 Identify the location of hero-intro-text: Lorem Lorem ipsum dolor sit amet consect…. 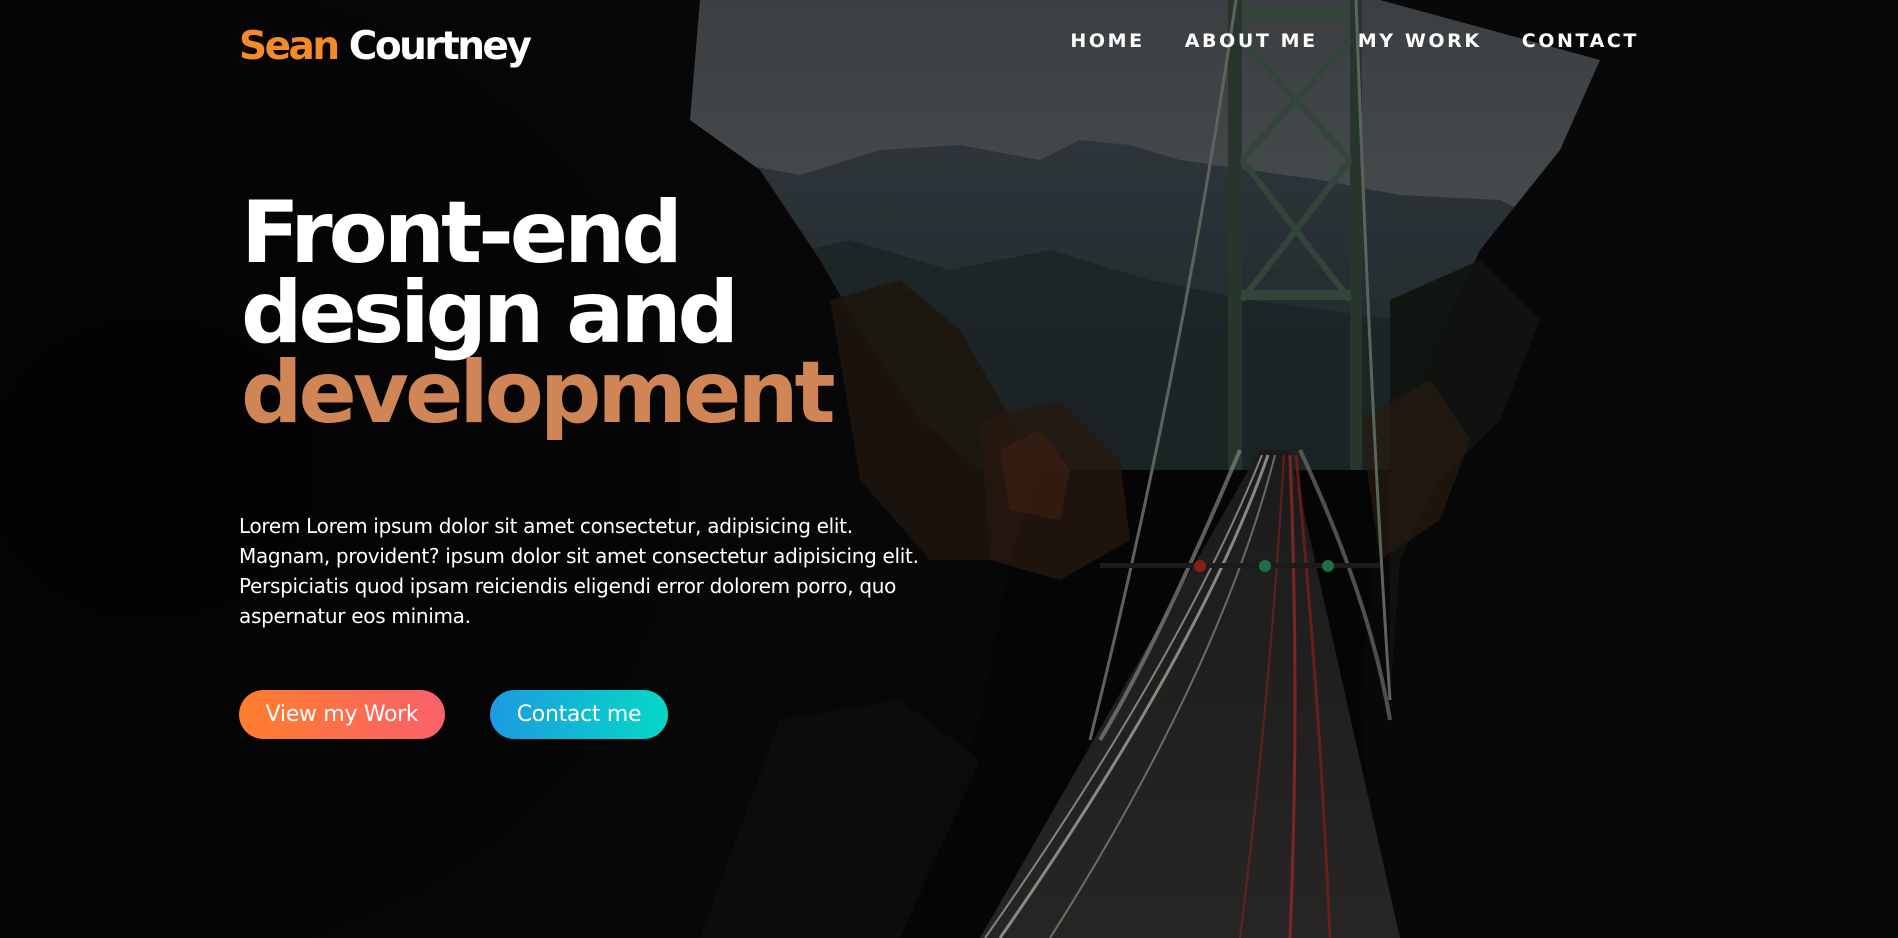
(579, 571).